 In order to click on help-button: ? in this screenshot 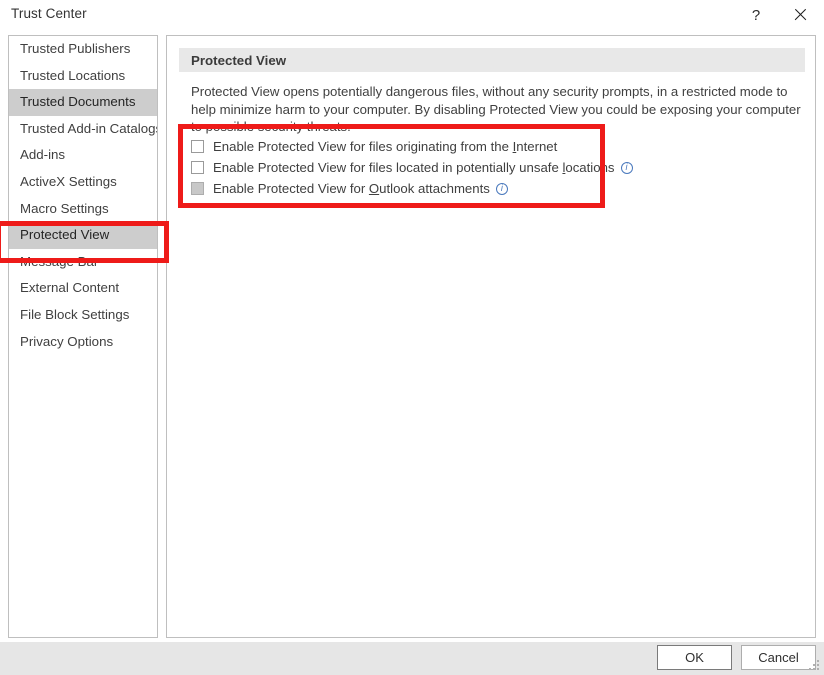, I will do `click(756, 15)`.